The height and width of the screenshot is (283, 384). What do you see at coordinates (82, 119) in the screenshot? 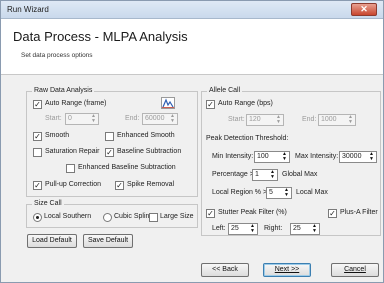
I see `raw-start-input: 0 ▲ ▼` at bounding box center [82, 119].